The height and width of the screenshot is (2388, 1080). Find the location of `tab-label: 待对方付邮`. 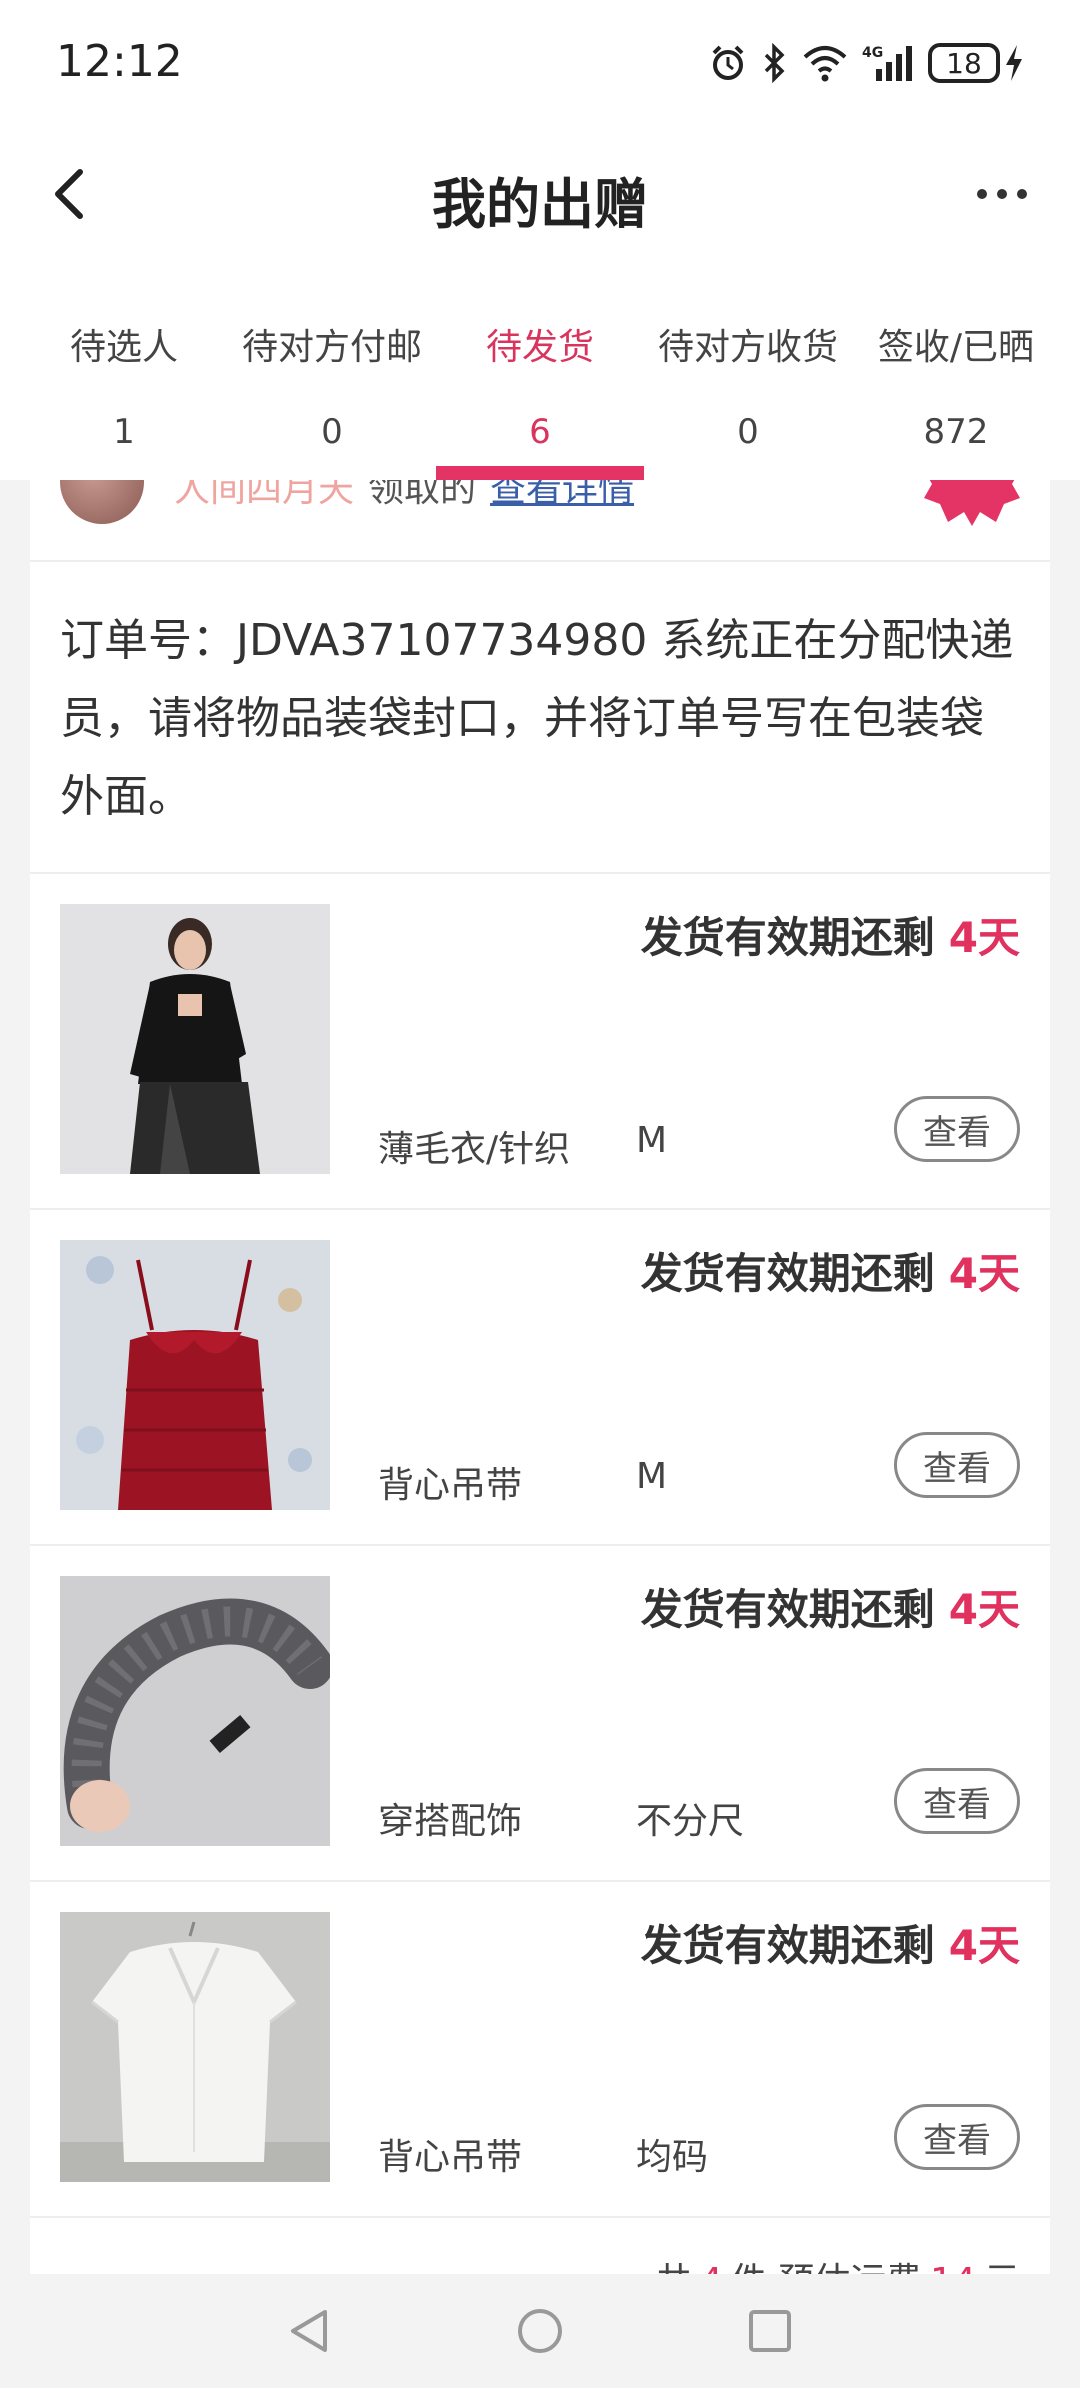

tab-label: 待对方付邮 is located at coordinates (331, 347).